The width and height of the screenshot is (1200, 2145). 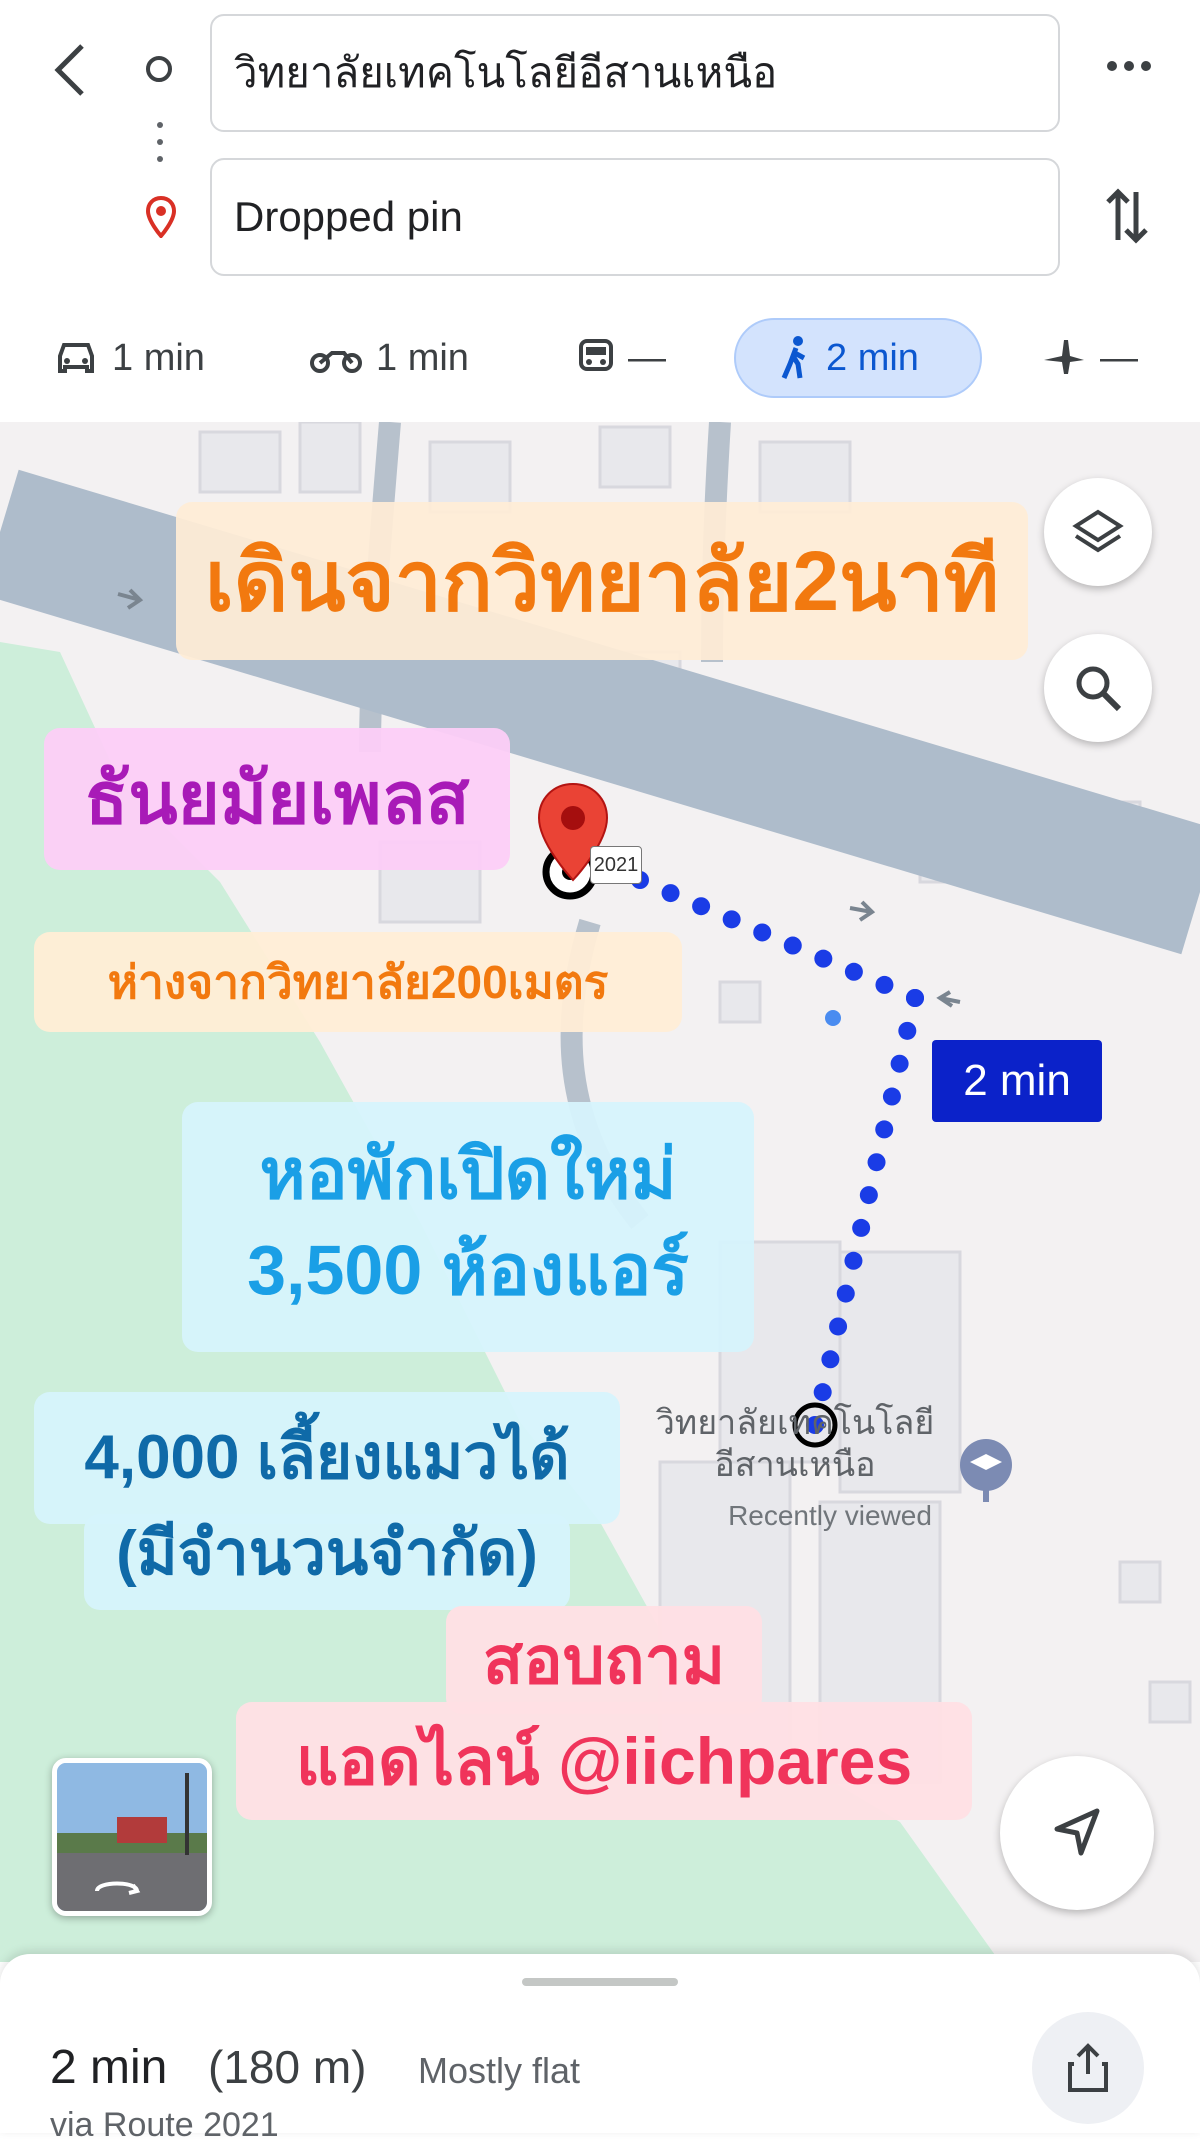 I want to click on mode-drive: 1 min, so click(x=129, y=358).